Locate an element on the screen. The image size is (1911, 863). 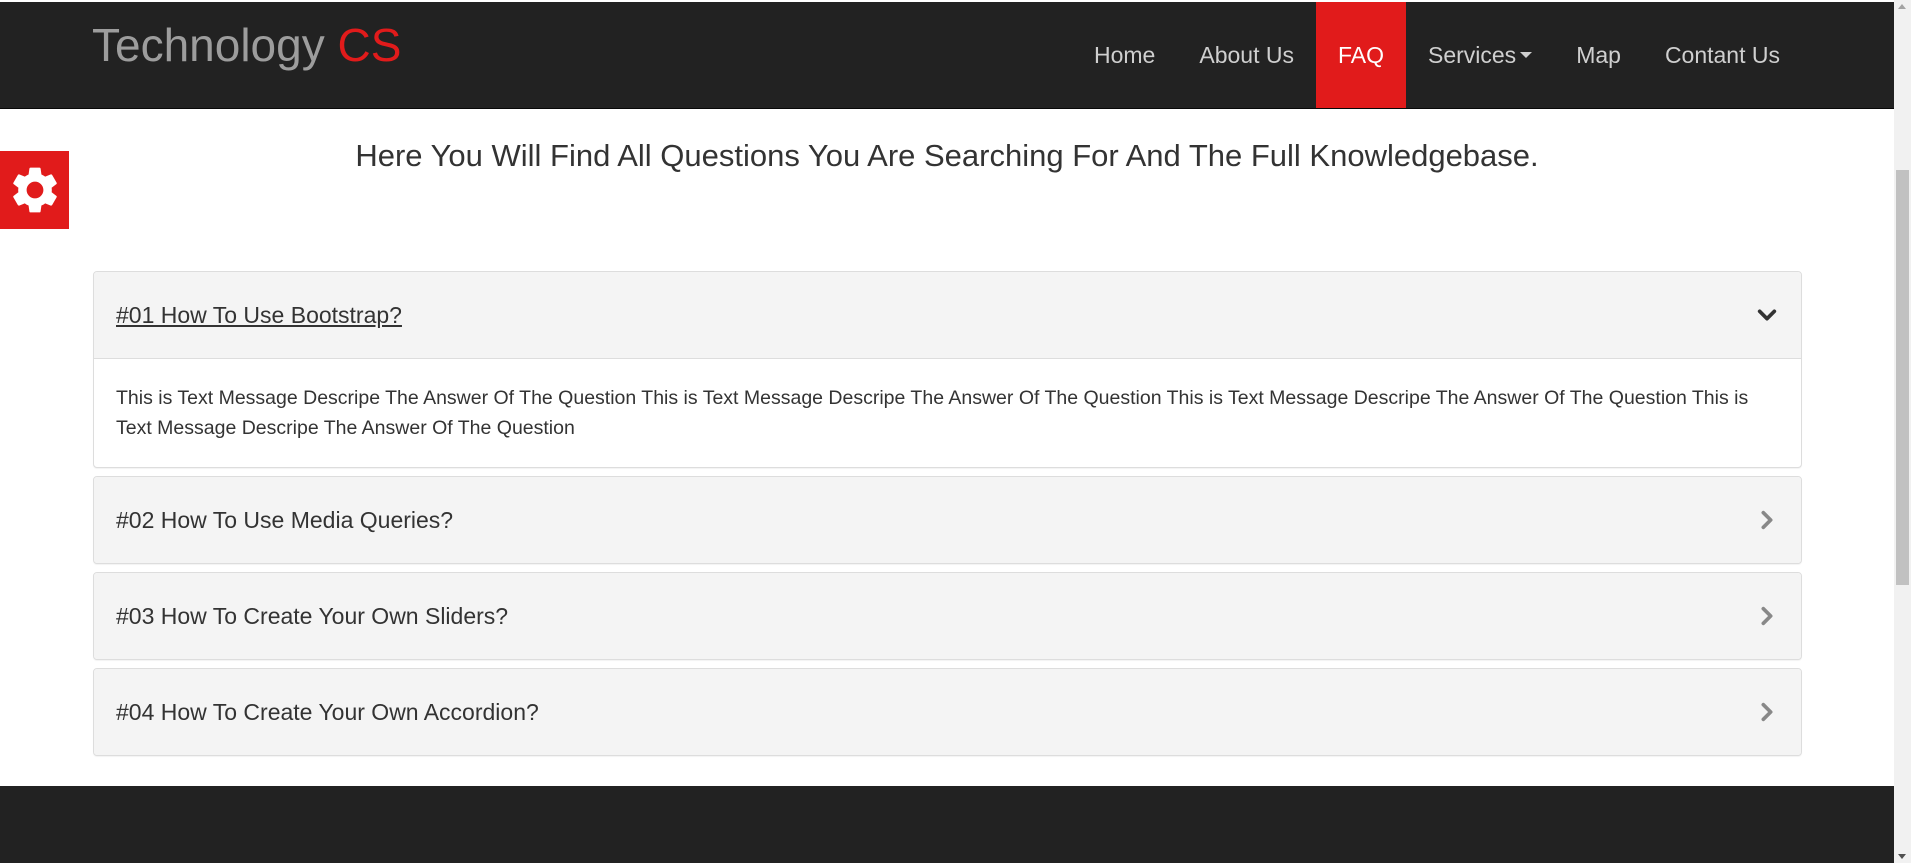
faq-panel-heading-3: #03 How To Create Your Own Sliders? is located at coordinates (947, 616).